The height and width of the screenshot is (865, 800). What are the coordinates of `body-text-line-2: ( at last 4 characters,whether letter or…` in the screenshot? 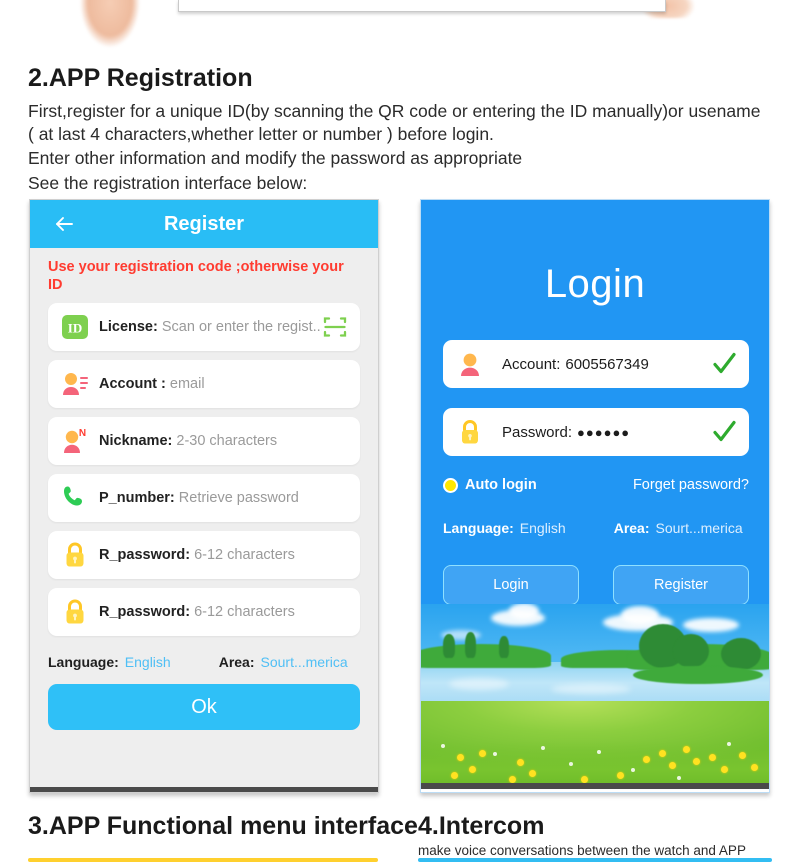 It's located at (261, 134).